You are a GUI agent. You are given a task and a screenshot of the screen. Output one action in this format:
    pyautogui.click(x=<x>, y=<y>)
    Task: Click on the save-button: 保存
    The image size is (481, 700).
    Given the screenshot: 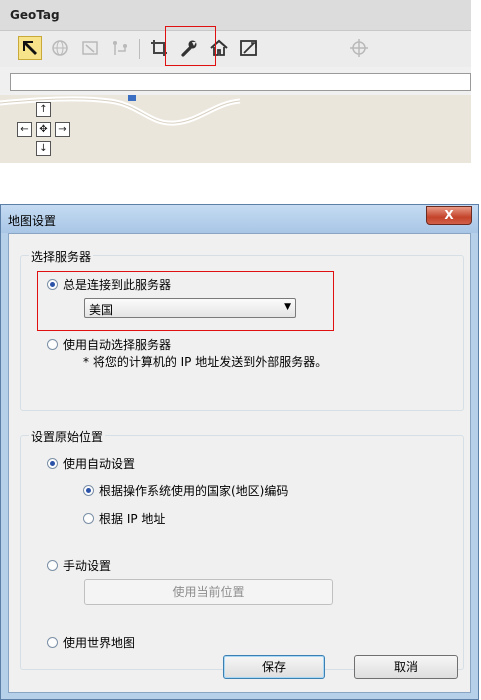 What is the action you would take?
    pyautogui.click(x=274, y=667)
    